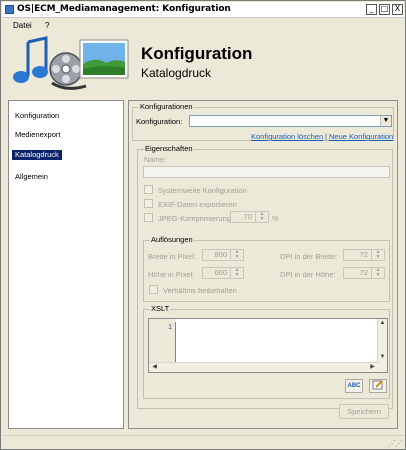 This screenshot has width=406, height=450. I want to click on menu-help: ?, so click(47, 25).